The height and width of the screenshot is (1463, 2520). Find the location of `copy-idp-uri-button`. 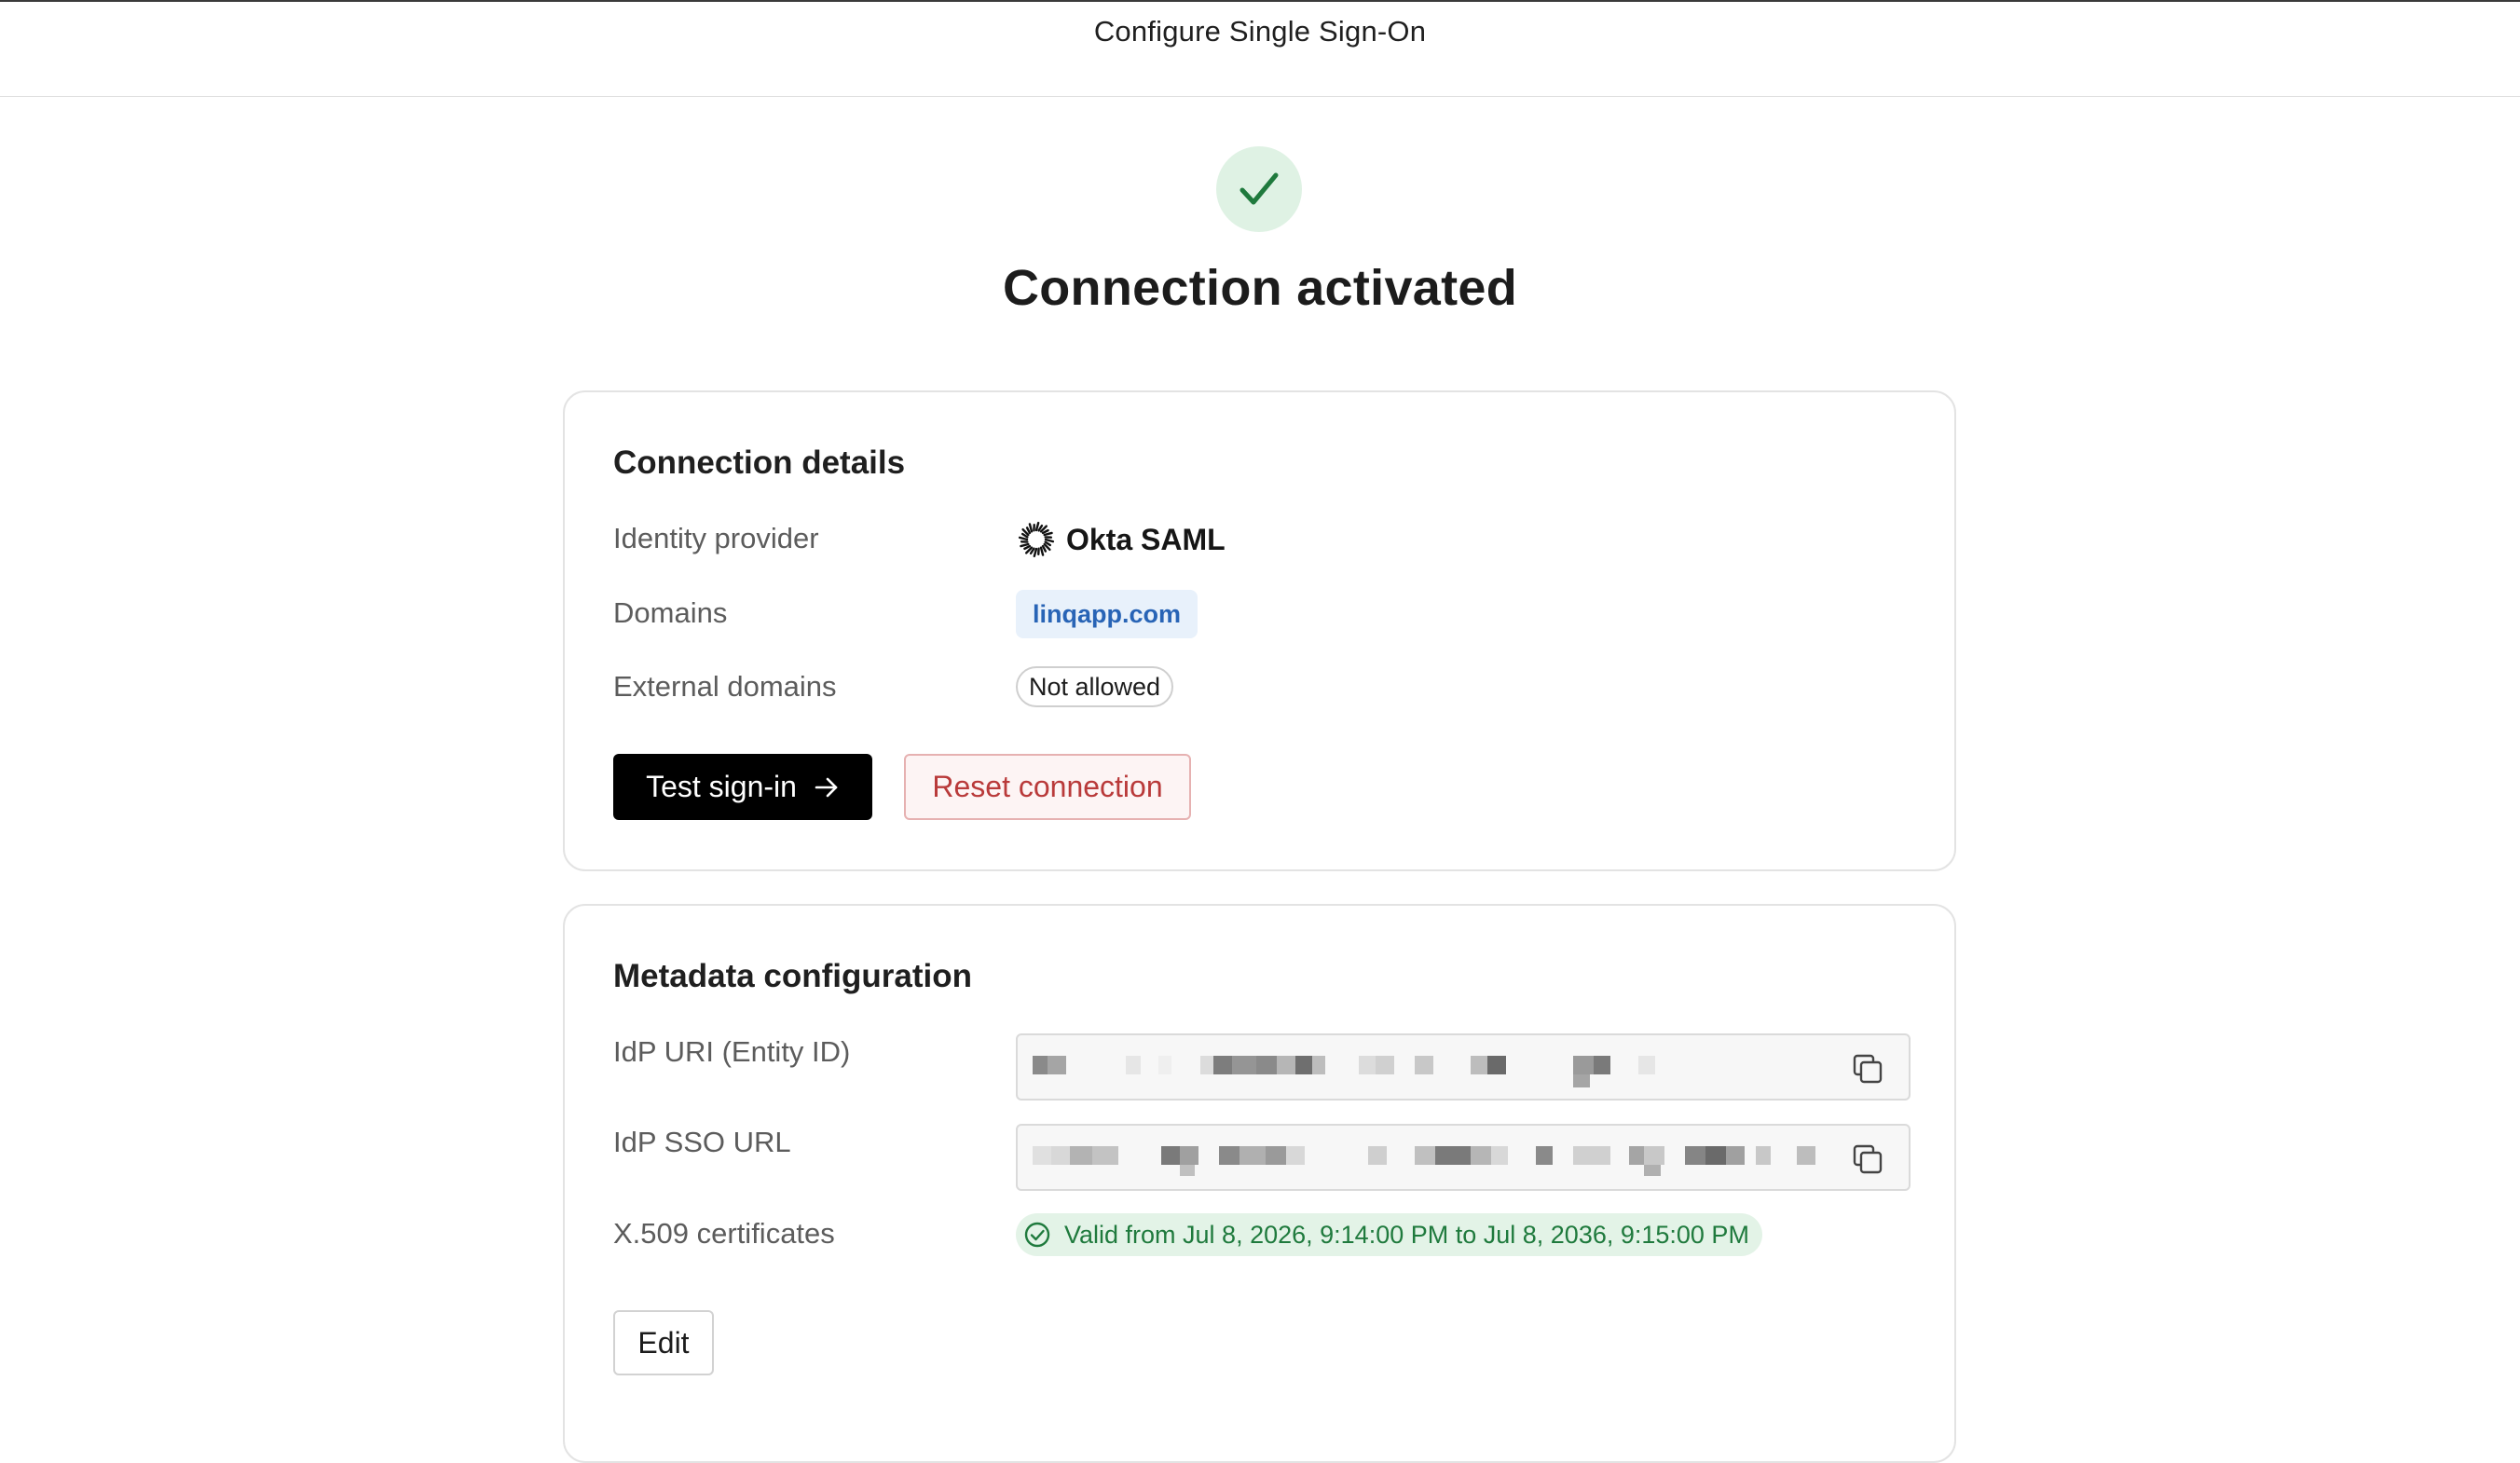

copy-idp-uri-button is located at coordinates (1867, 1069).